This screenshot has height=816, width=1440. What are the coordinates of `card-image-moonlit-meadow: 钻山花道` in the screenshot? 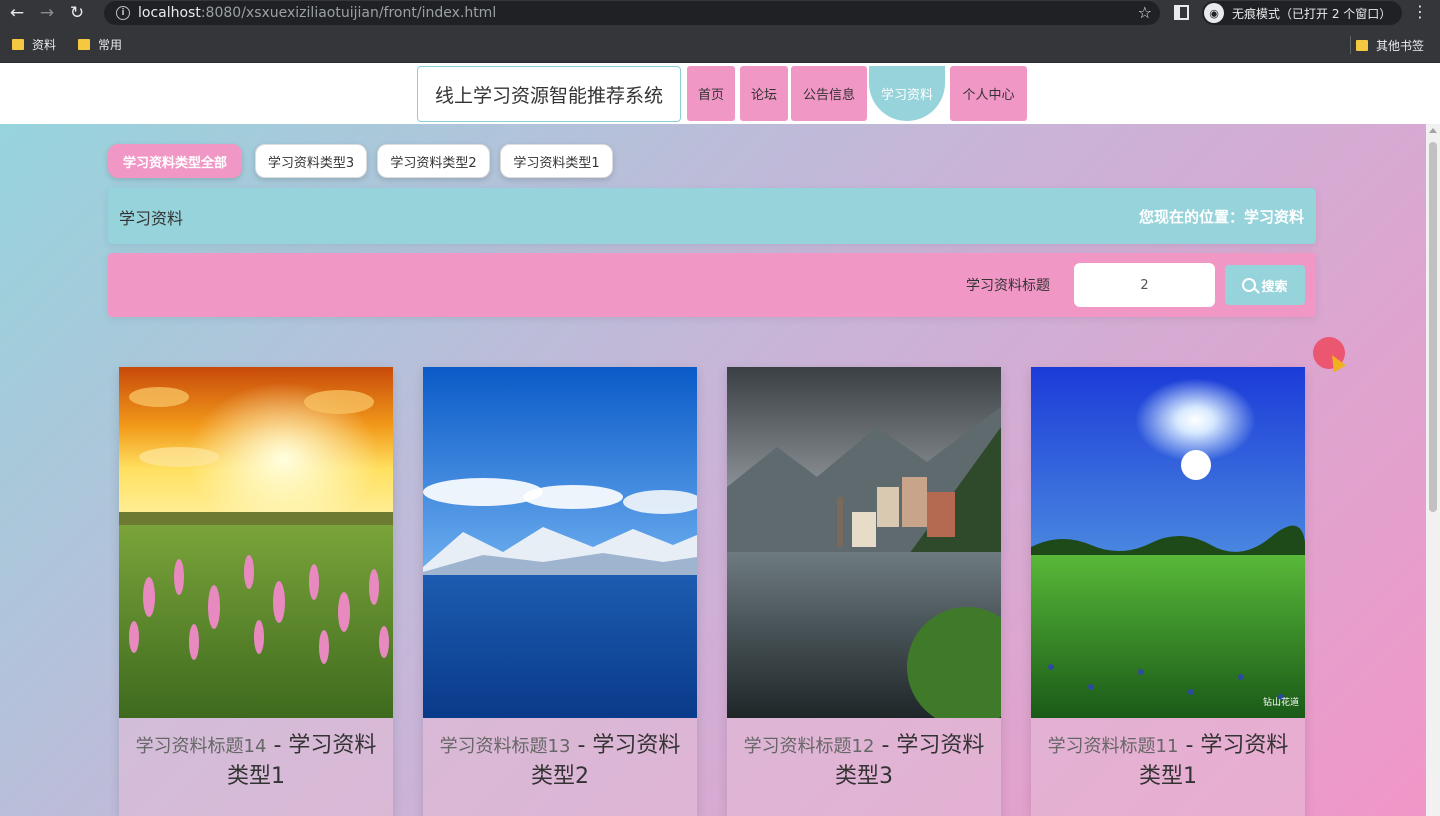 It's located at (1168, 542).